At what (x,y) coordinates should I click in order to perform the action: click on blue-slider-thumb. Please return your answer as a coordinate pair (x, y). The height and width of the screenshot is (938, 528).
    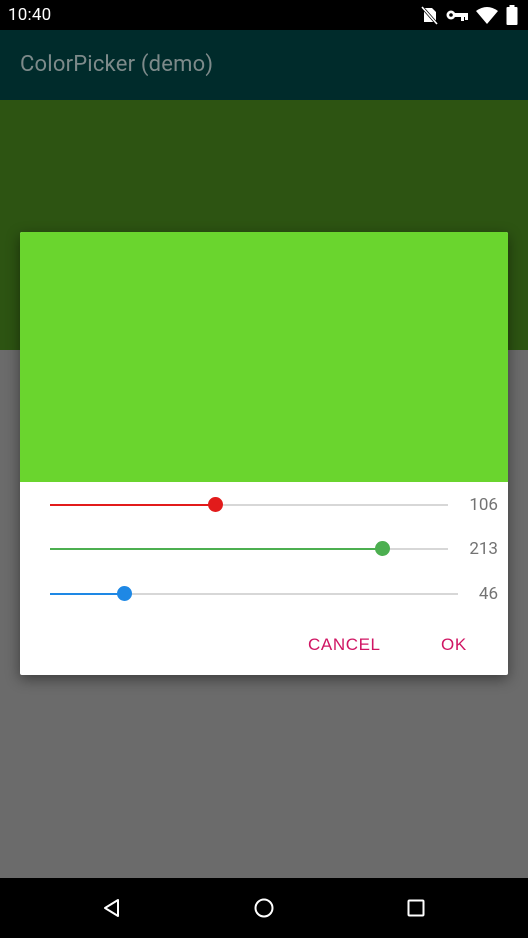
    Looking at the image, I should click on (124, 593).